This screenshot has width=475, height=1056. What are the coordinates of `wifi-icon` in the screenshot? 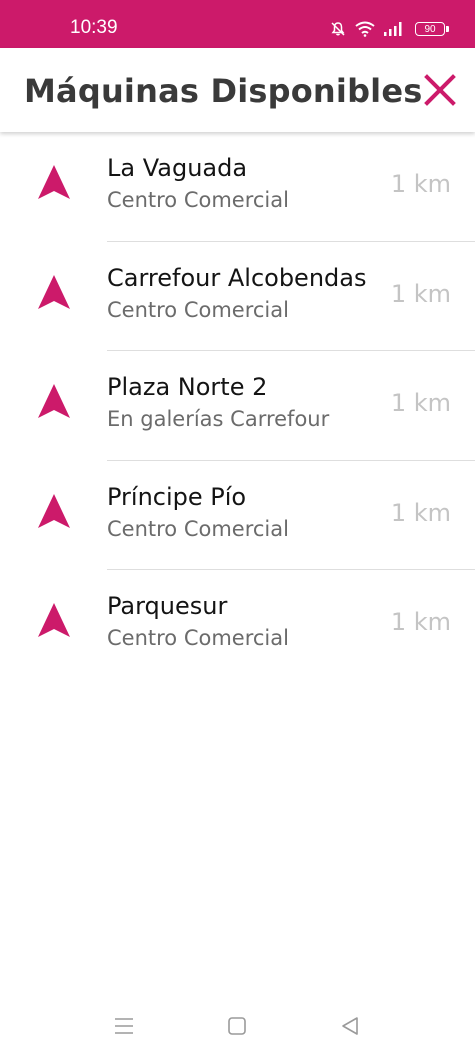 It's located at (365, 29).